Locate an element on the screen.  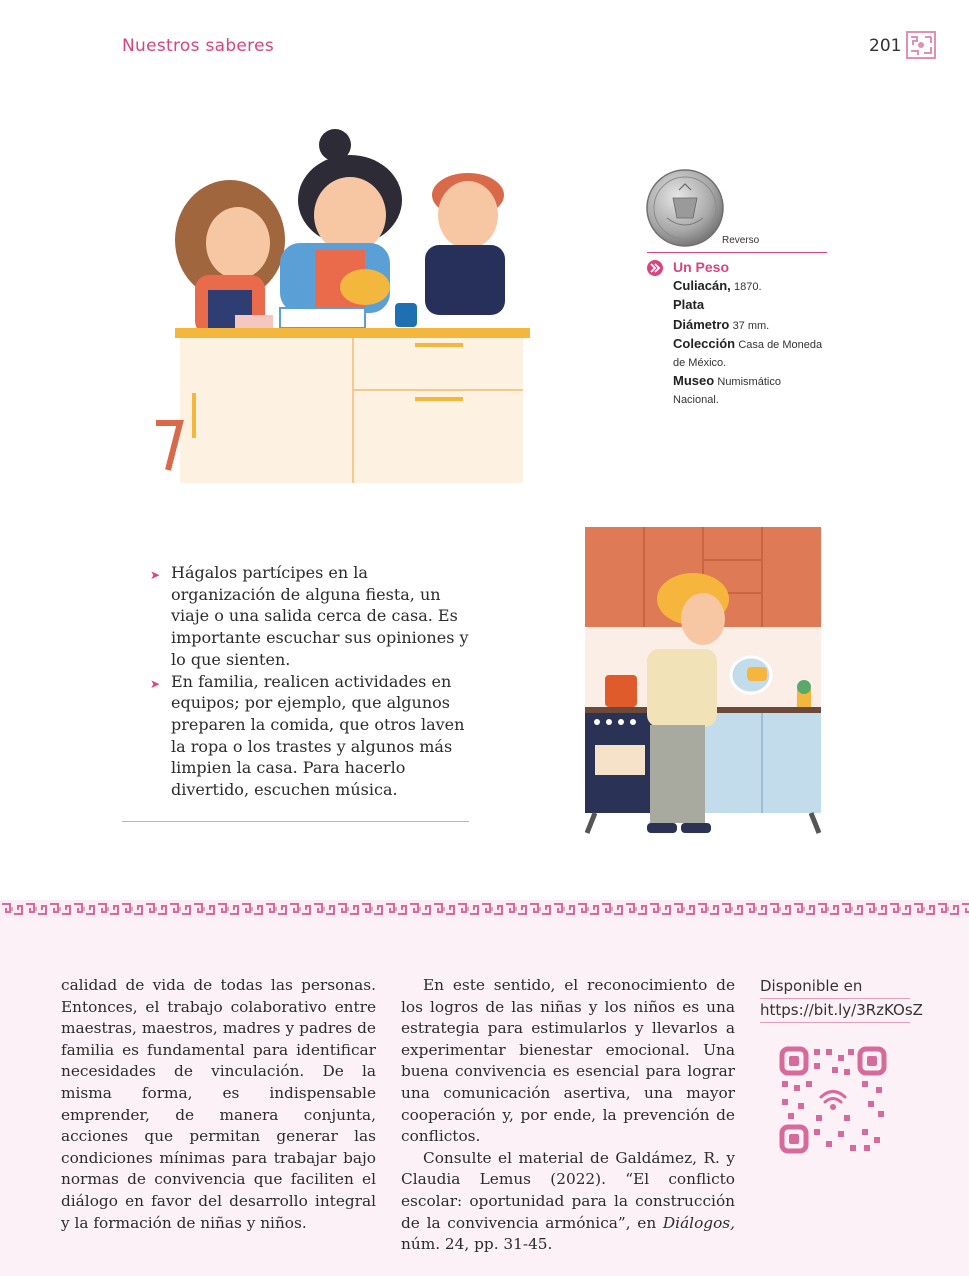
boy-washing-dishes-illustration is located at coordinates (703, 680).